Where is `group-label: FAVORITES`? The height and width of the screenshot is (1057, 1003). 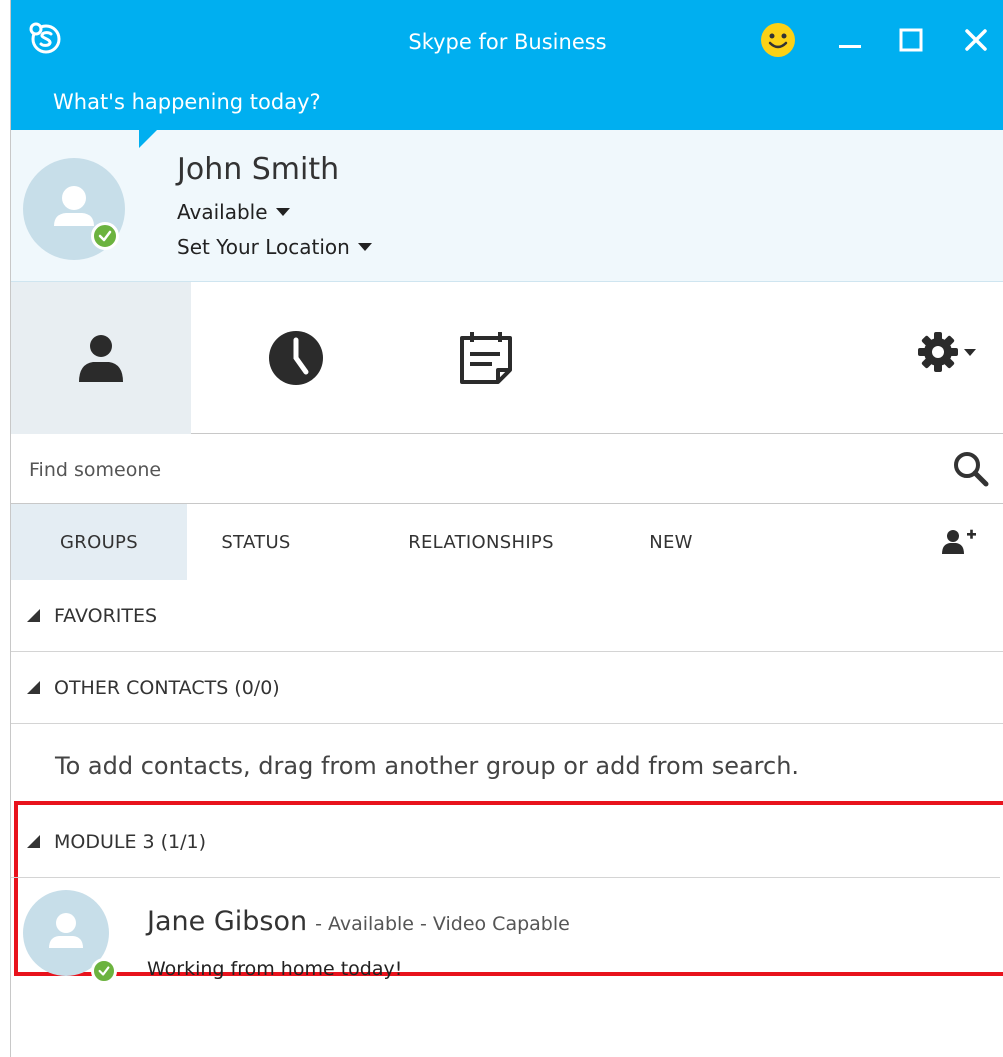
group-label: FAVORITES is located at coordinates (106, 615).